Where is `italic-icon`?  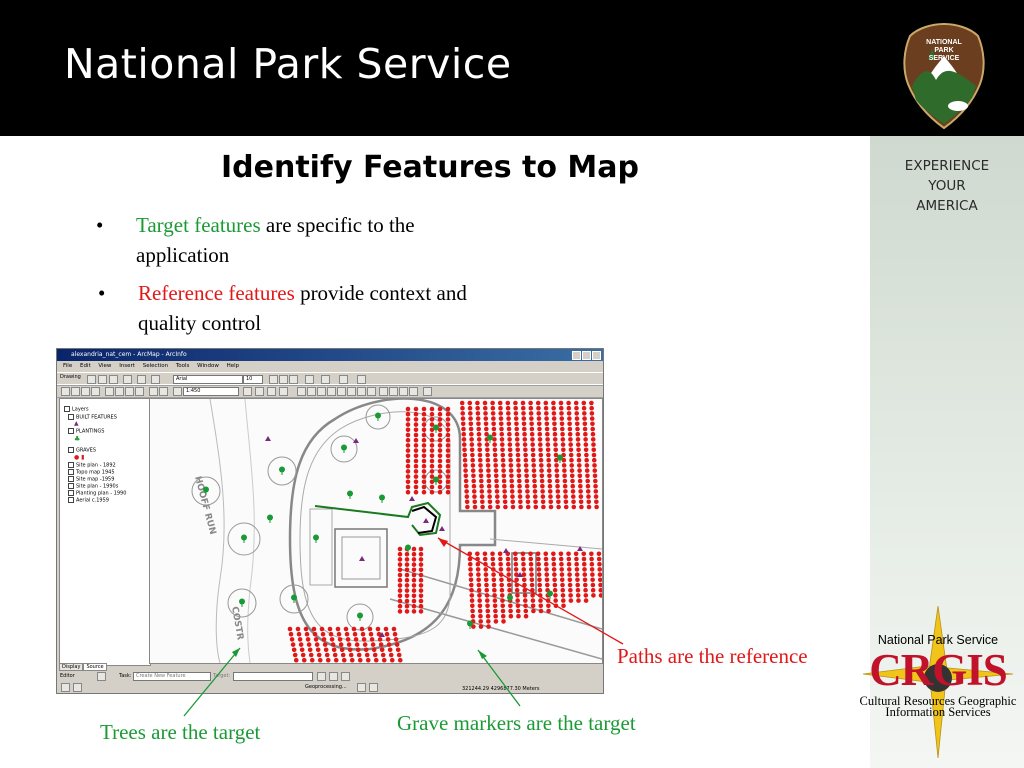
italic-icon is located at coordinates (283, 379).